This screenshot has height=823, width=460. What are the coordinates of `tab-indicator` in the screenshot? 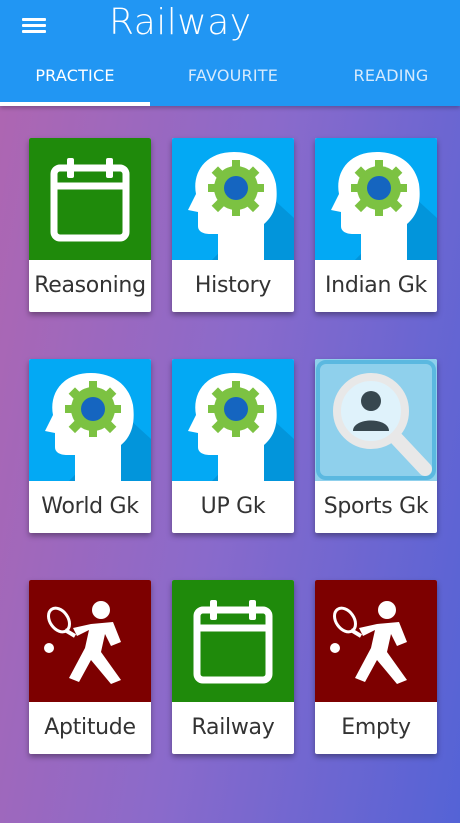 It's located at (75, 104).